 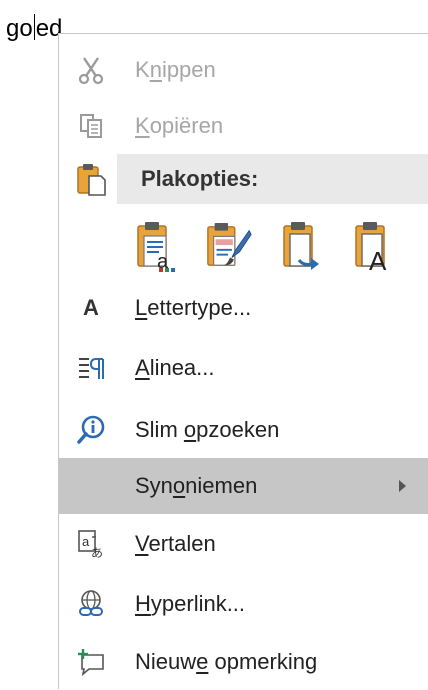 I want to click on paste-options-buttons: a A, so click(x=280, y=242).